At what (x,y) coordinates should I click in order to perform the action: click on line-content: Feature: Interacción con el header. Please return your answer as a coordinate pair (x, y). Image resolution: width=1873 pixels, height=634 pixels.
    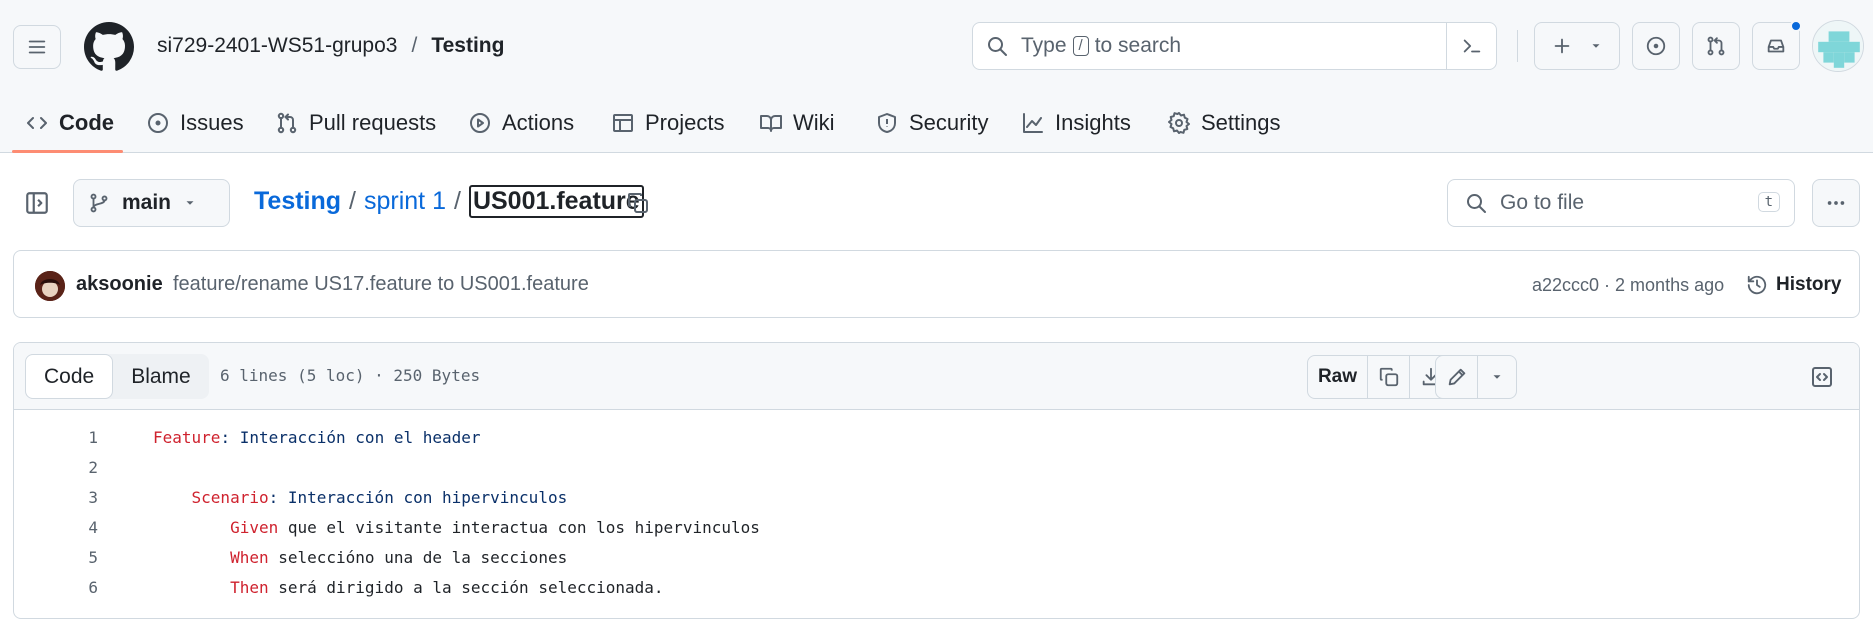
    Looking at the image, I should click on (317, 437).